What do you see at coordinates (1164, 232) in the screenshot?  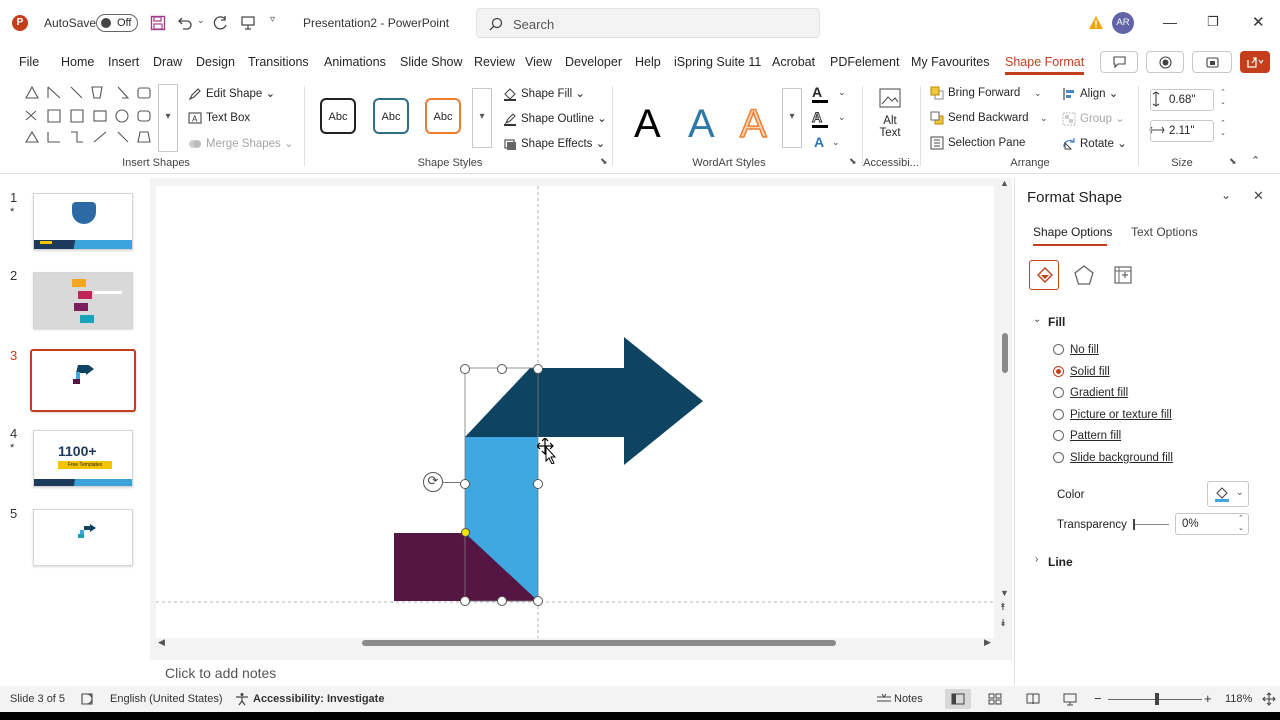 I see `tab-text-options: Text Options` at bounding box center [1164, 232].